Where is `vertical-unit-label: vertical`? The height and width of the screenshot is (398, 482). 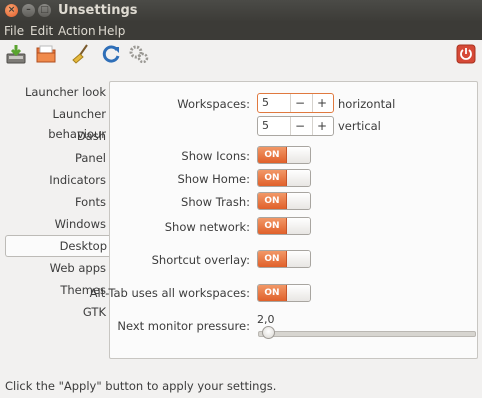 vertical-unit-label: vertical is located at coordinates (359, 126).